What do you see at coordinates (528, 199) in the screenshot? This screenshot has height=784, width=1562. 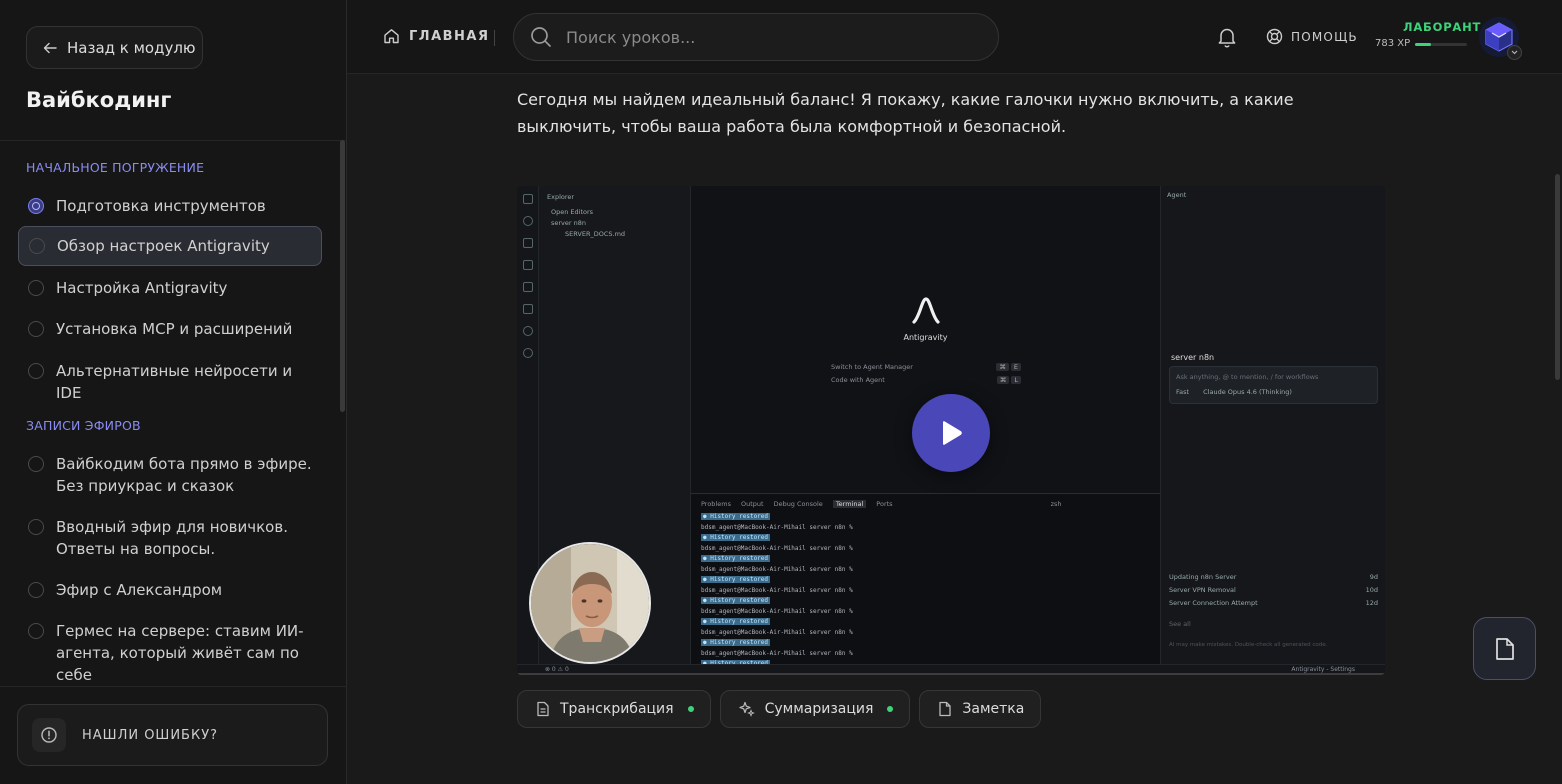 I see `files-icon` at bounding box center [528, 199].